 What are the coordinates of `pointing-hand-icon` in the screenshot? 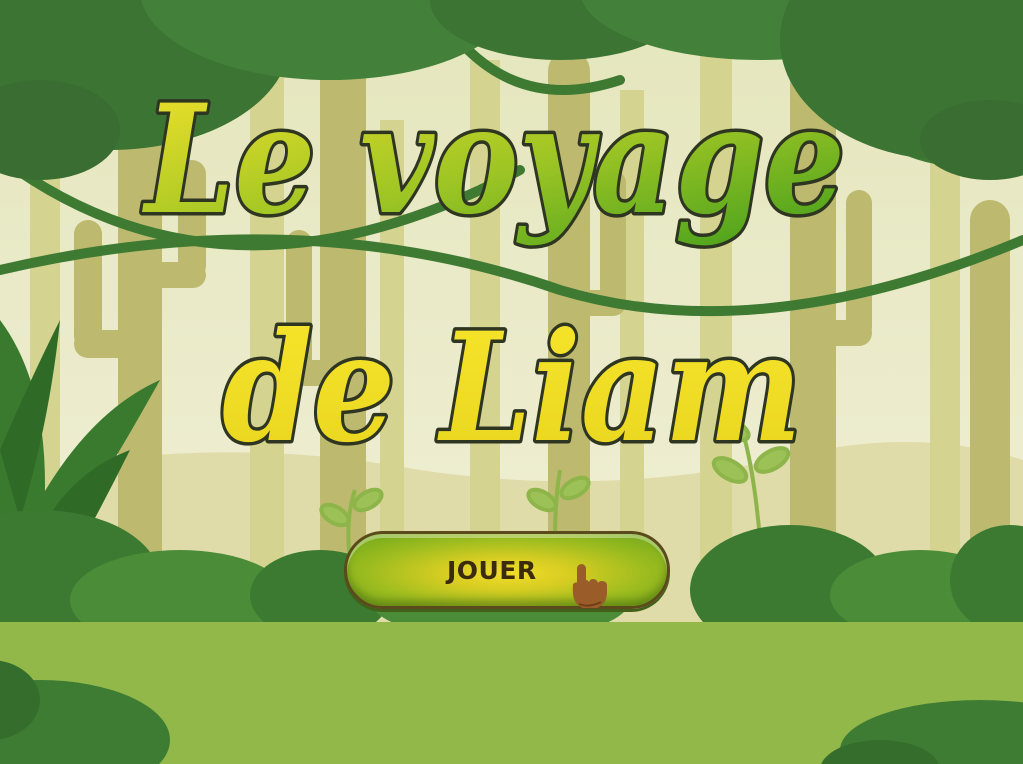 It's located at (589, 586).